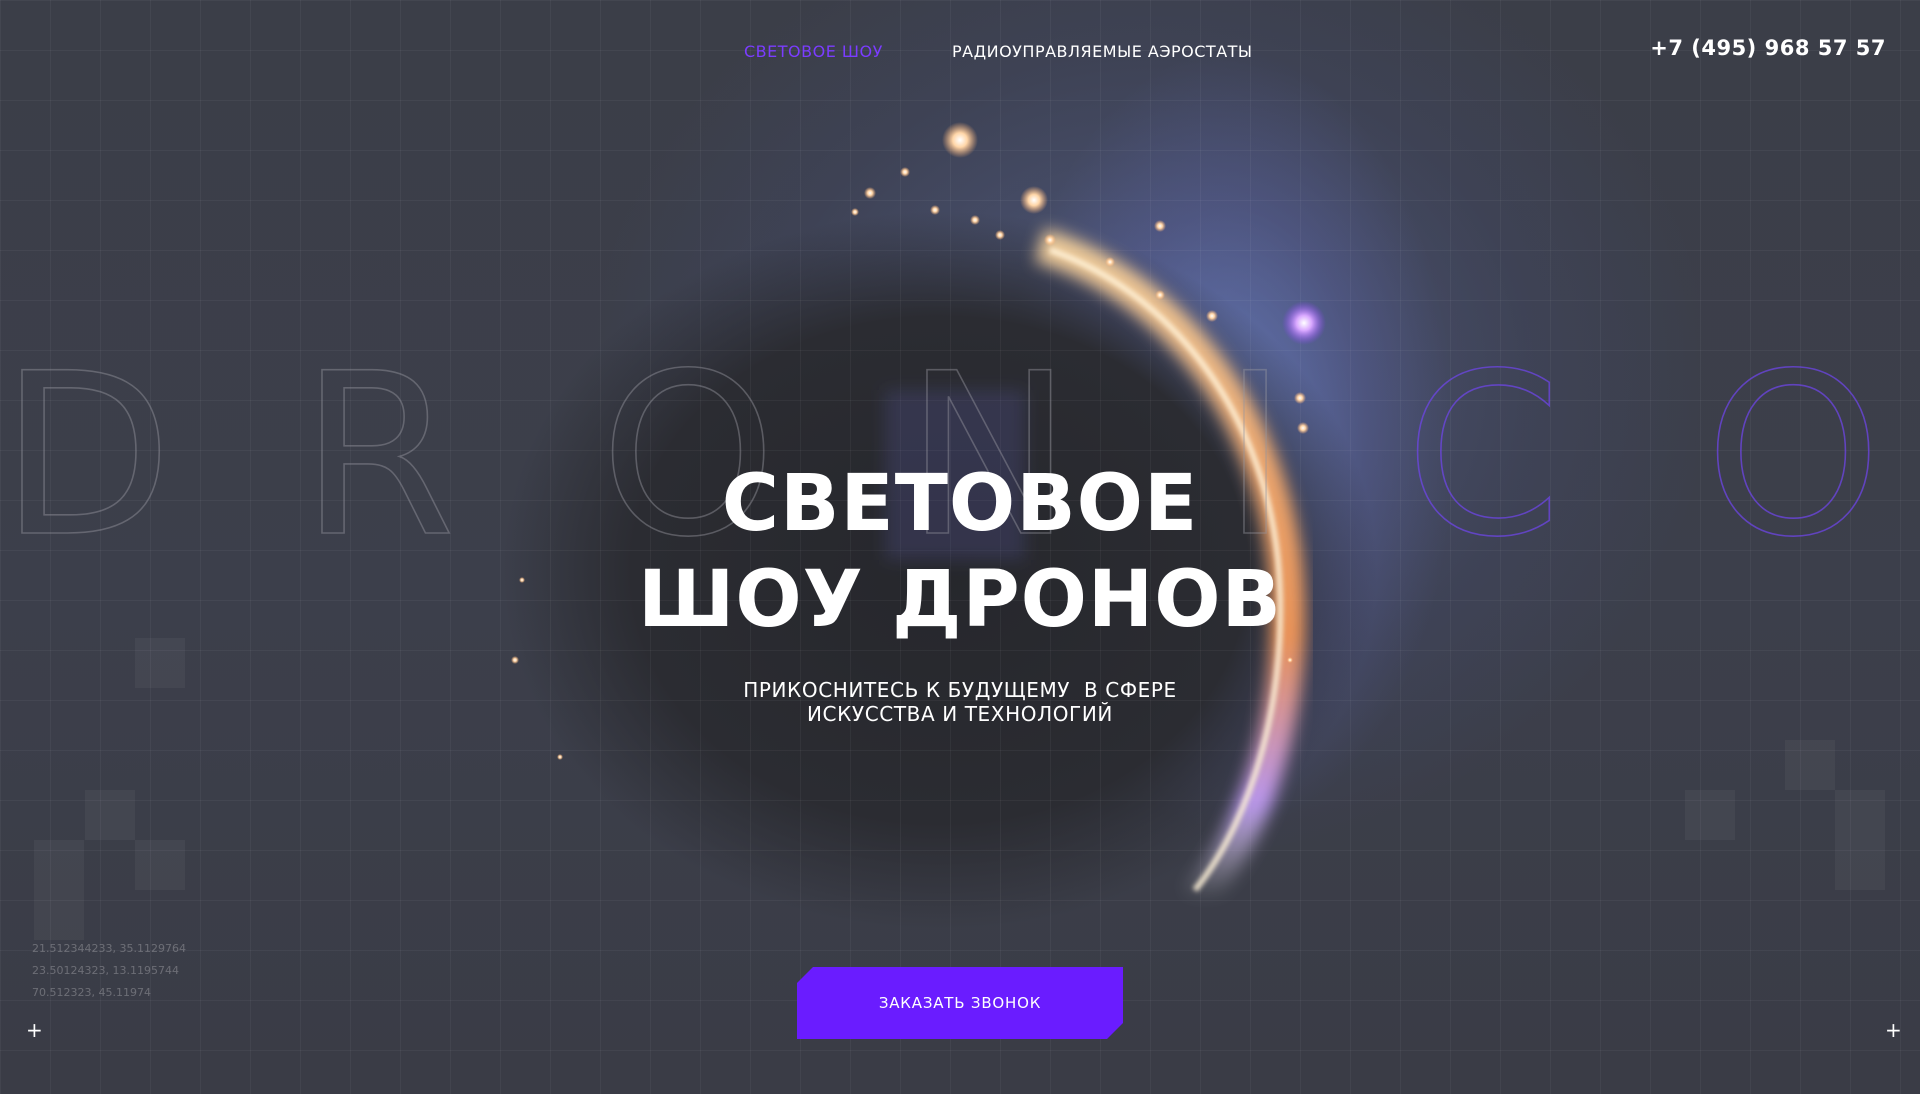 This screenshot has width=1920, height=1094. Describe the element at coordinates (109, 948) in the screenshot. I see `coordinate-line: 21.512344233, 35.1129764` at that location.